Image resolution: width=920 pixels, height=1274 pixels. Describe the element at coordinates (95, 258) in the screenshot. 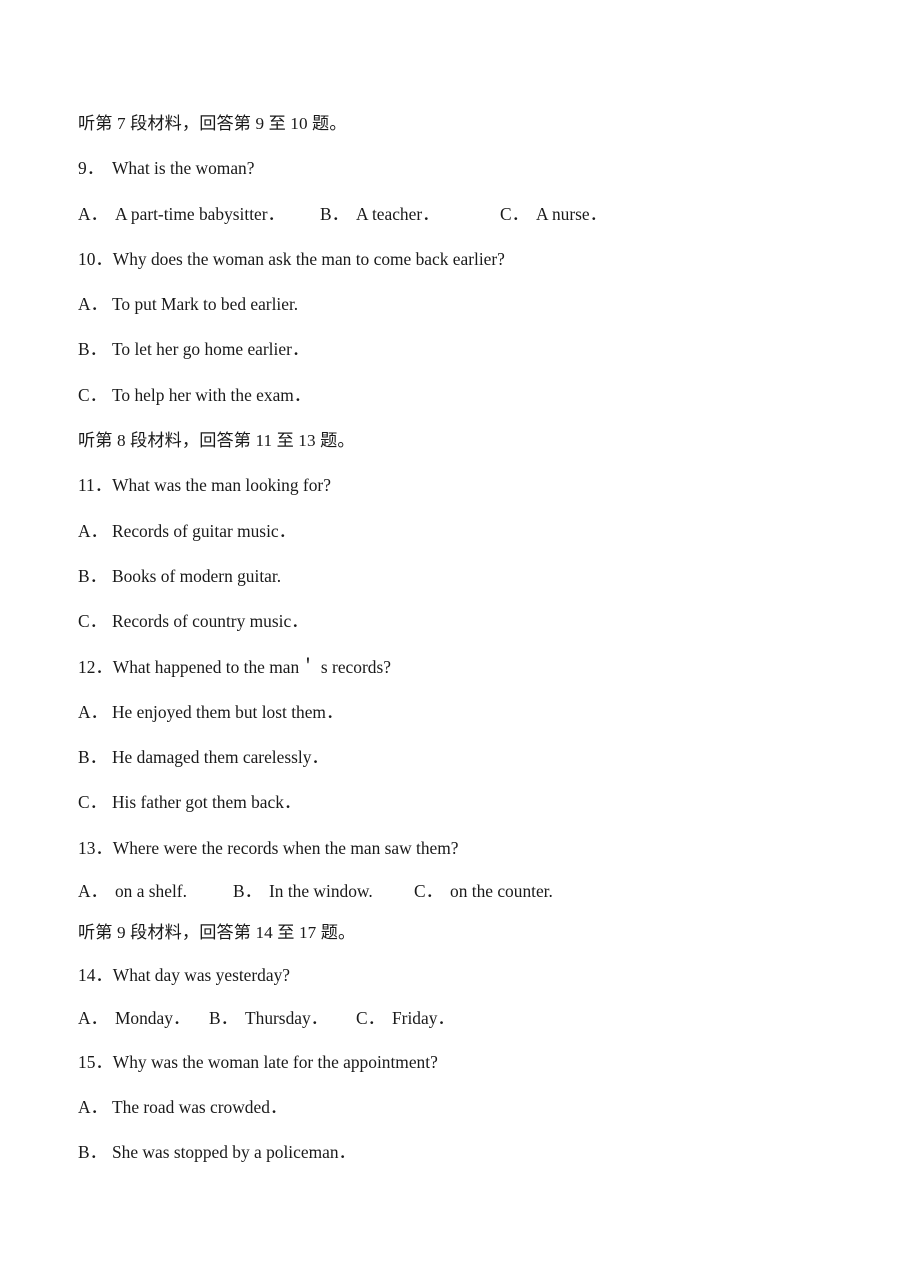

I see `question-number: 10．` at that location.